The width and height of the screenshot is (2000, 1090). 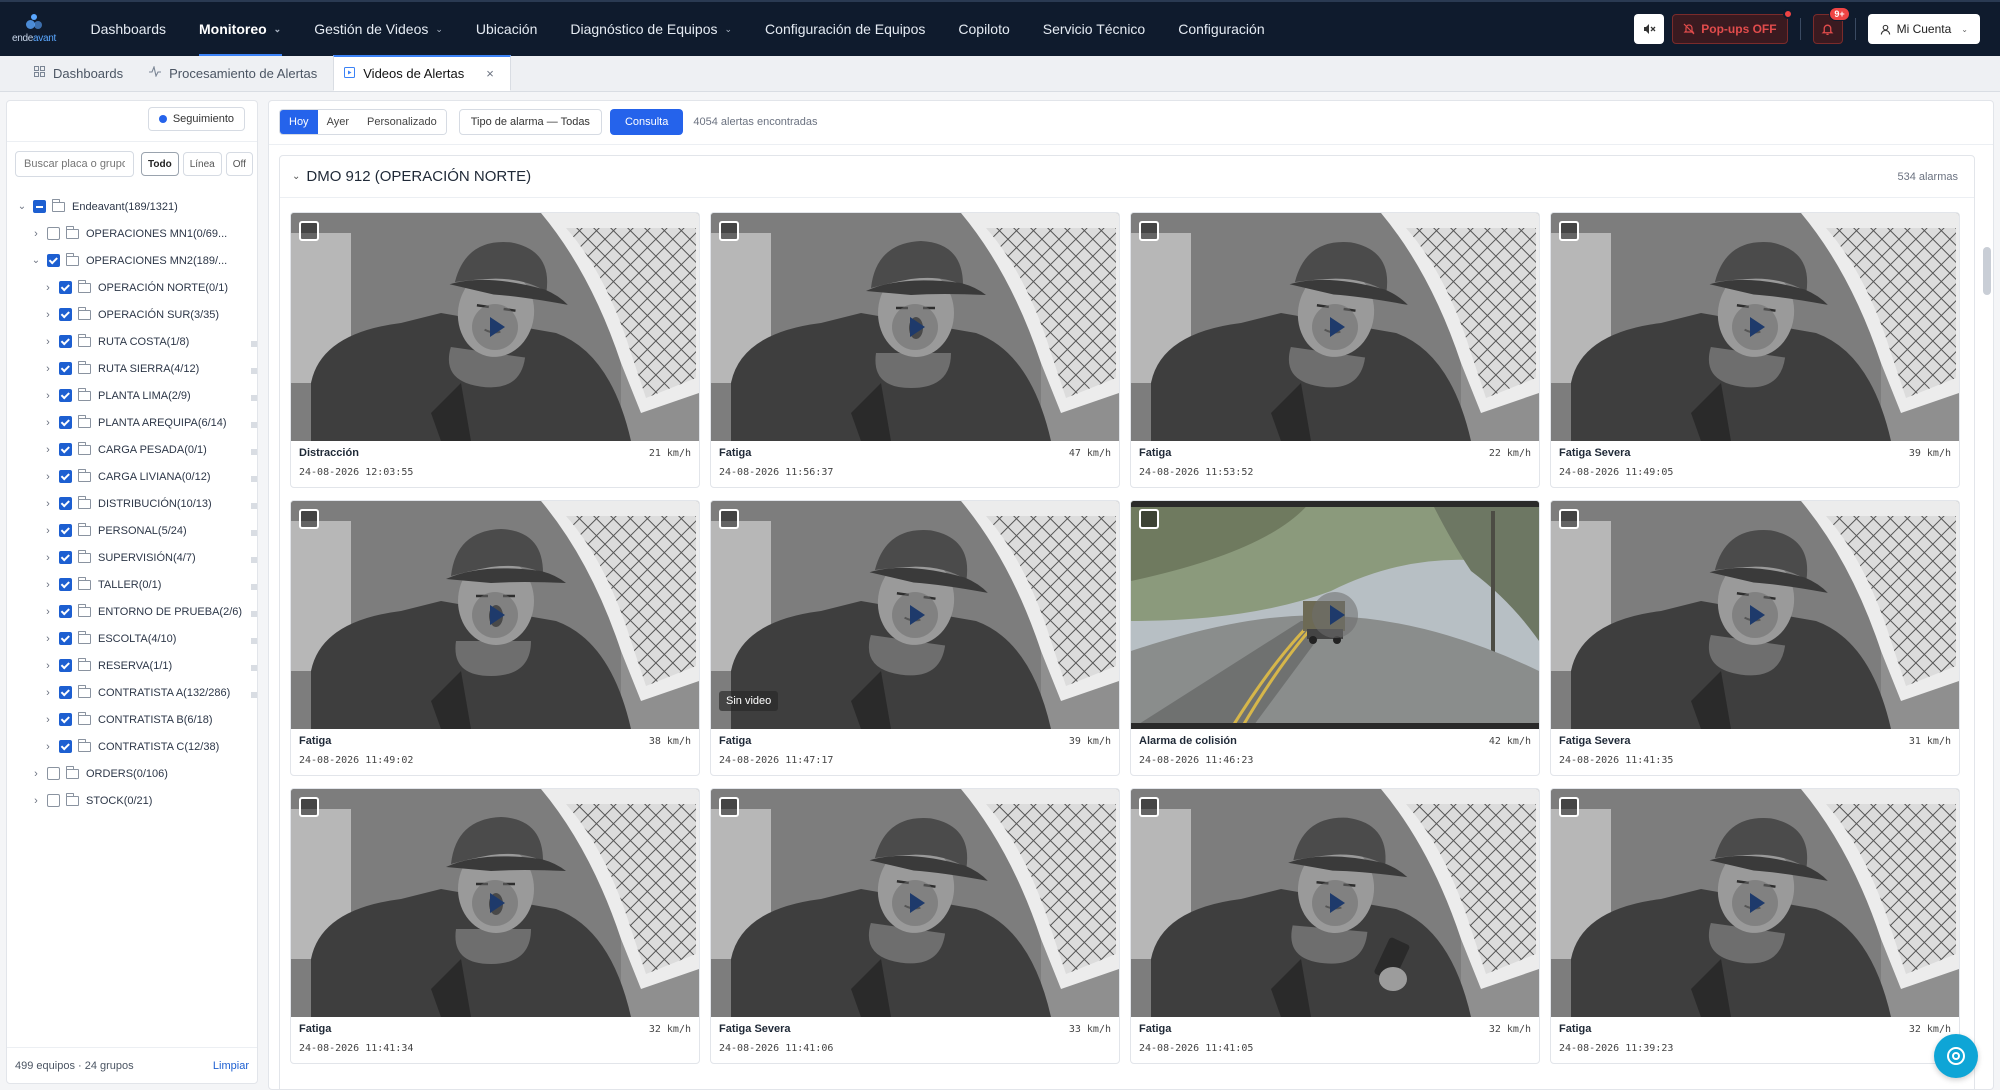 I want to click on filter-todo: Todo, so click(x=160, y=164).